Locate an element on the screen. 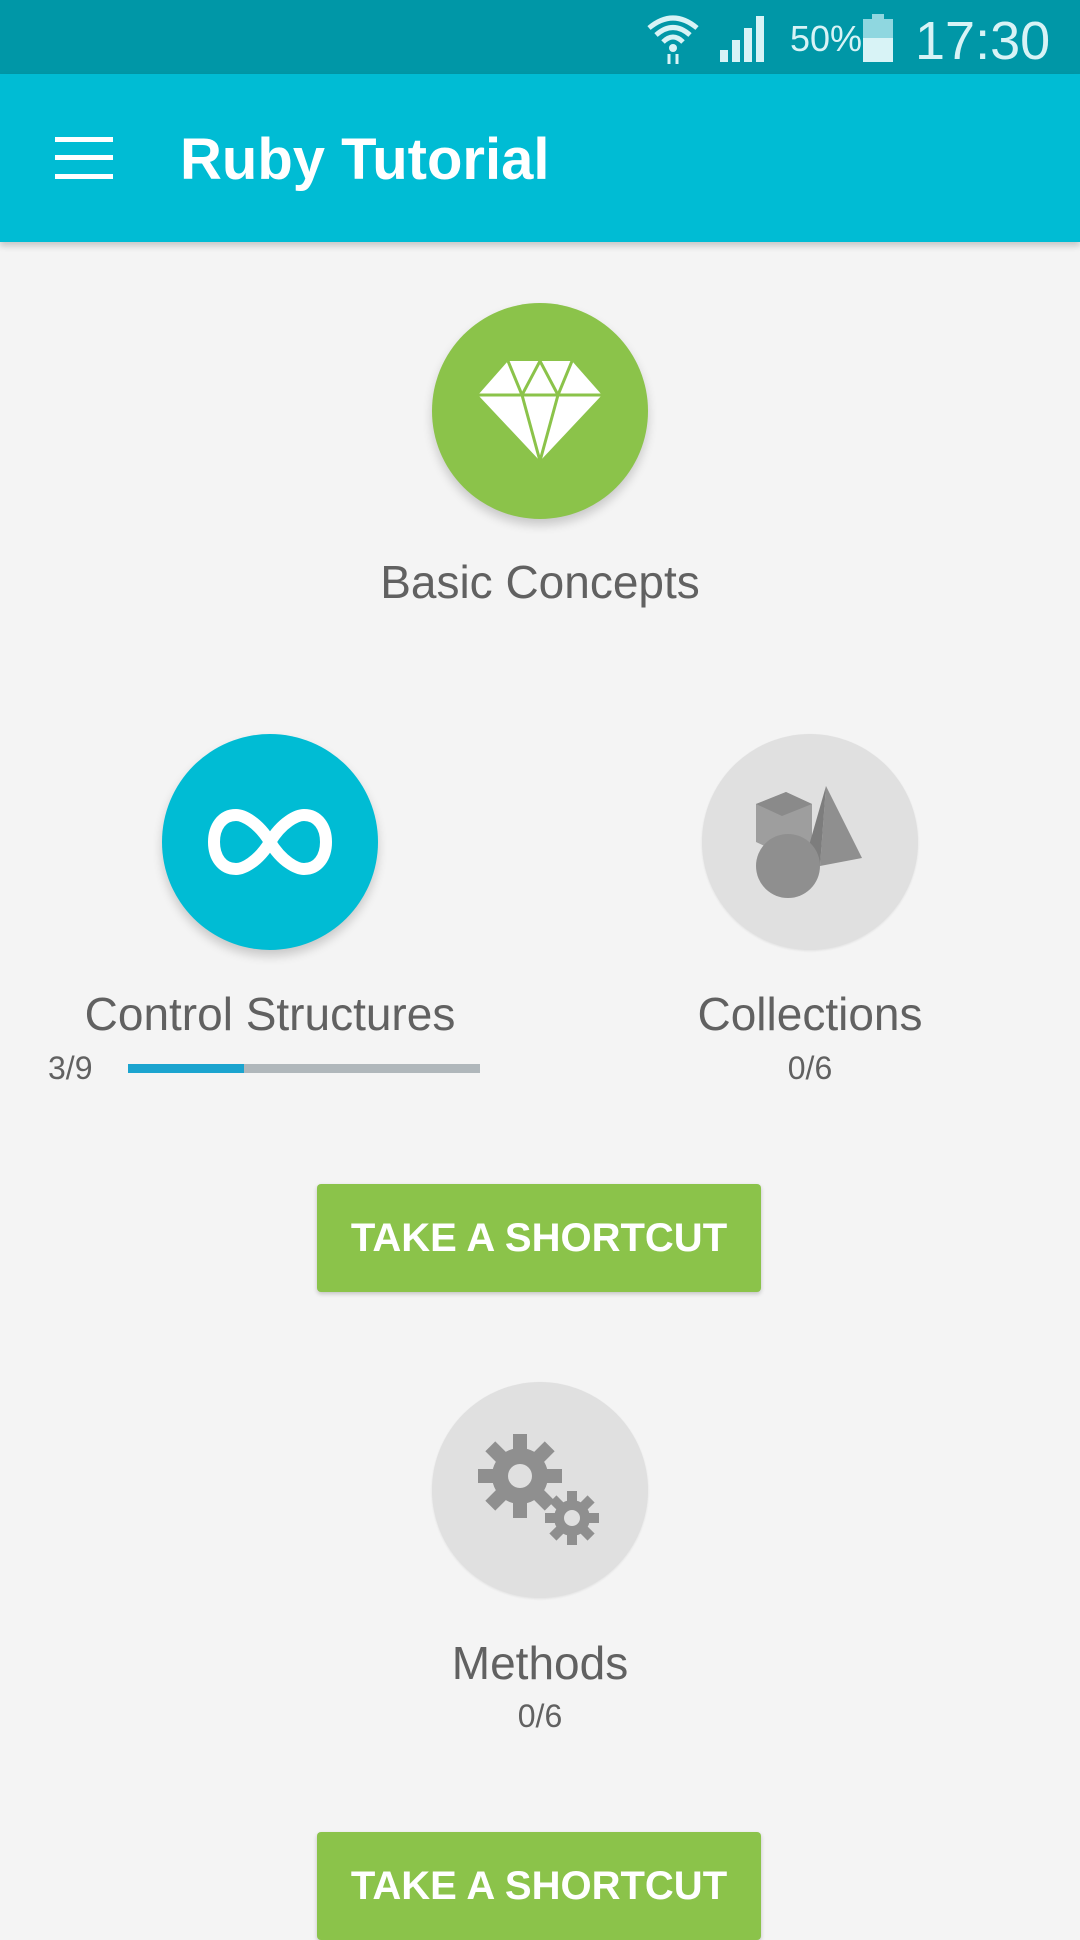  gears-icon is located at coordinates (538, 1489).